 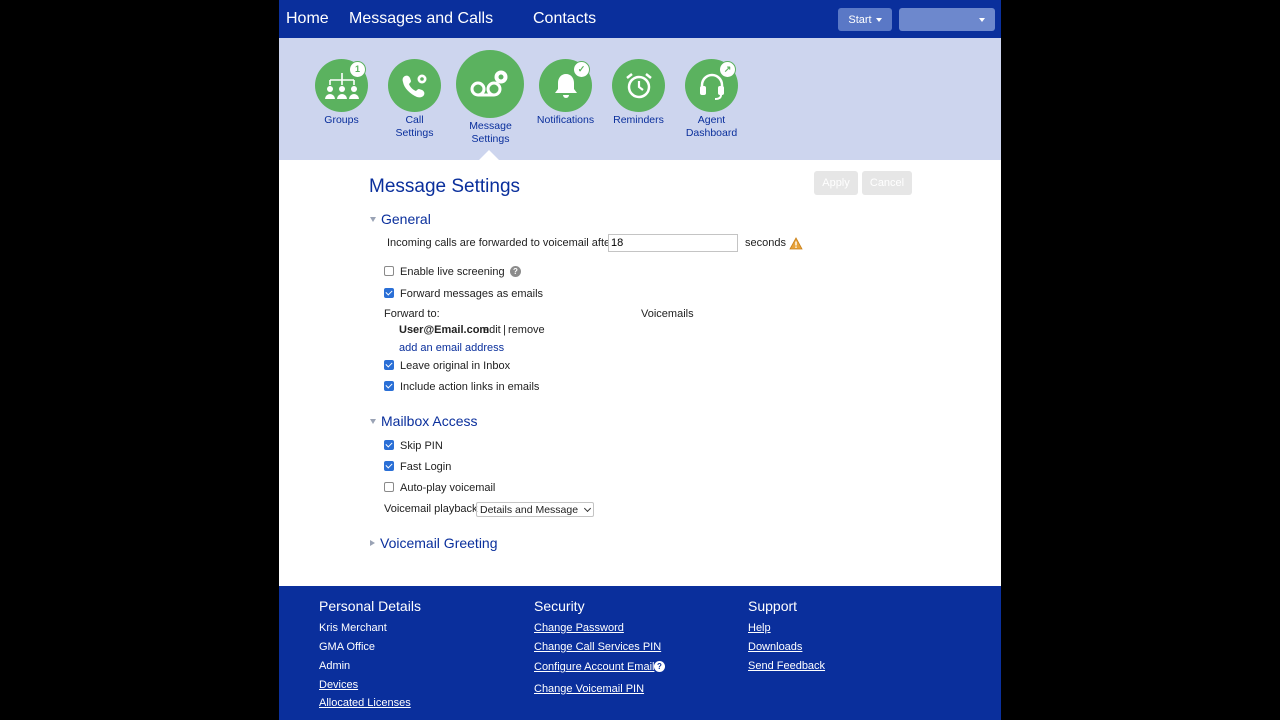 I want to click on footer-support-title: Support, so click(x=773, y=606).